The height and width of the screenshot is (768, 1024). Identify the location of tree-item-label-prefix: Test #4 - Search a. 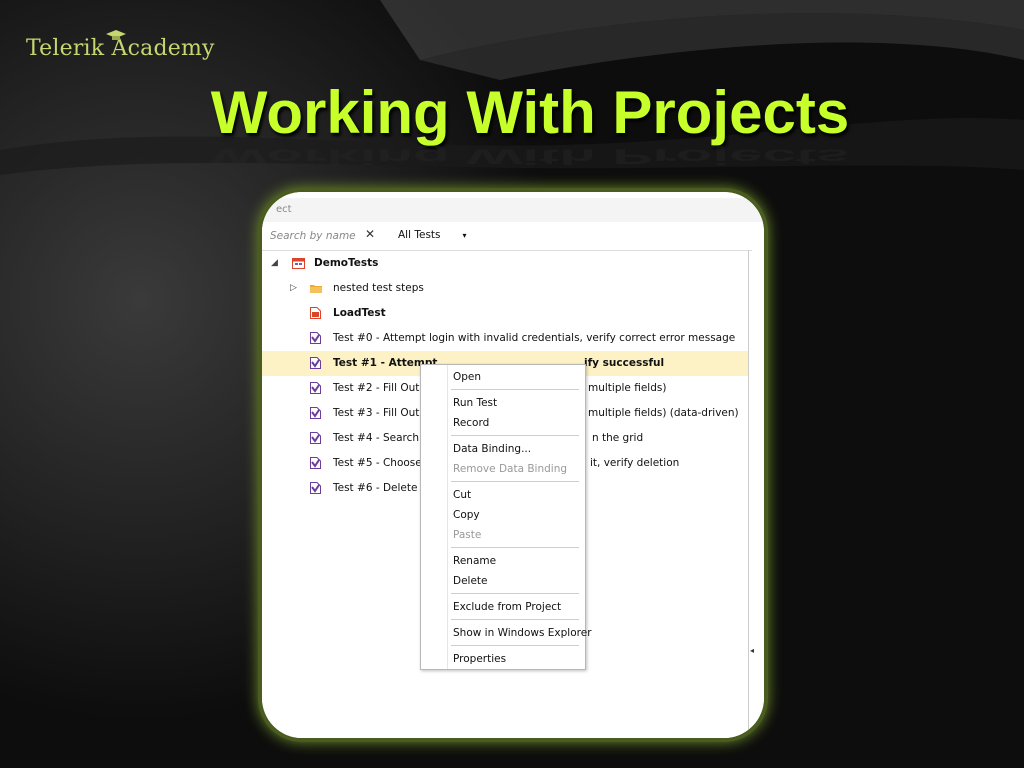
(381, 438).